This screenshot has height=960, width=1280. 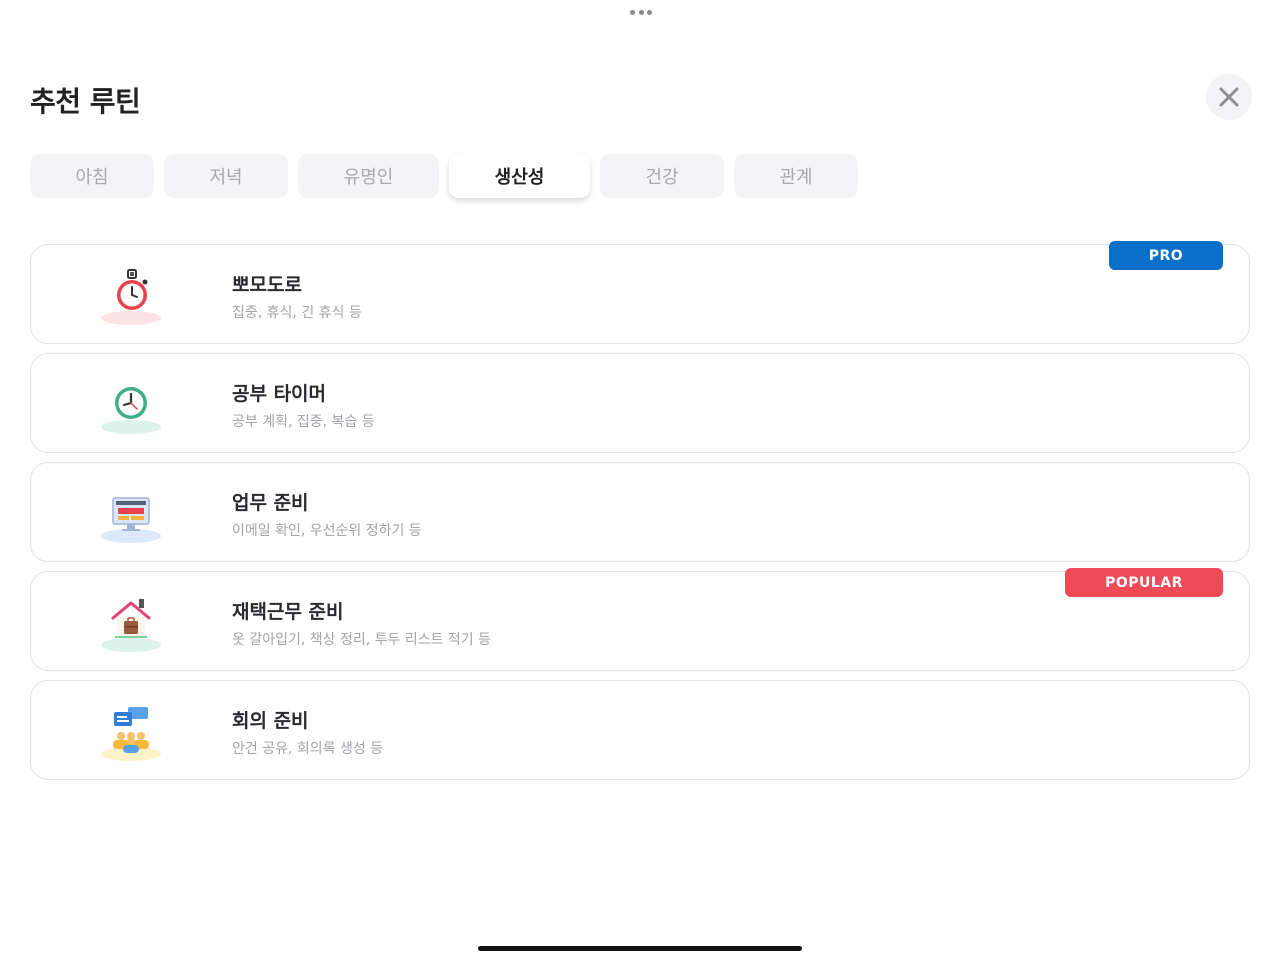 What do you see at coordinates (132, 514) in the screenshot?
I see `computer-icon` at bounding box center [132, 514].